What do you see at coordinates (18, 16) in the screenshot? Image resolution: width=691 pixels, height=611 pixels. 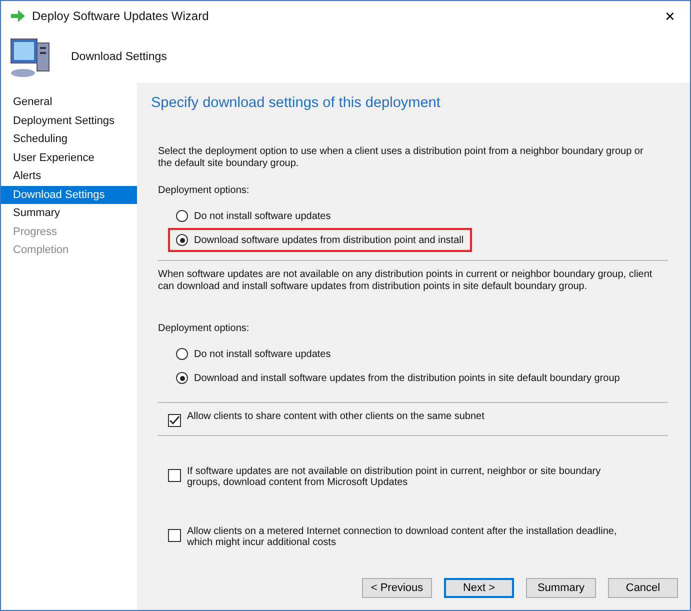 I see `arrow-icon` at bounding box center [18, 16].